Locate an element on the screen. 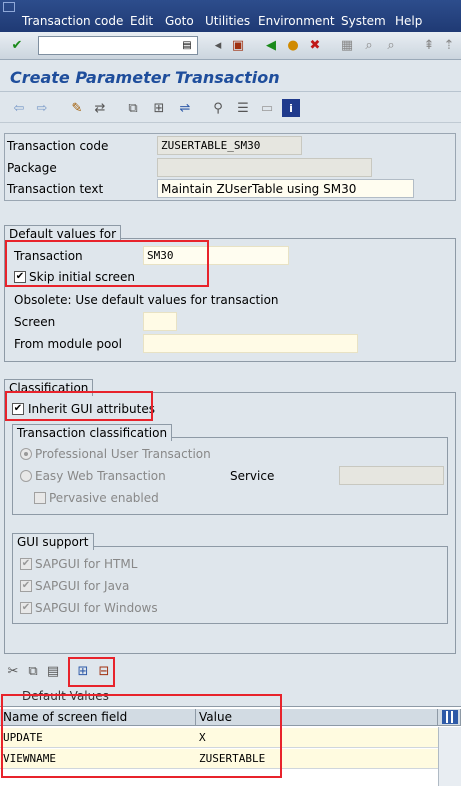  exit-icon: ● is located at coordinates (293, 45).